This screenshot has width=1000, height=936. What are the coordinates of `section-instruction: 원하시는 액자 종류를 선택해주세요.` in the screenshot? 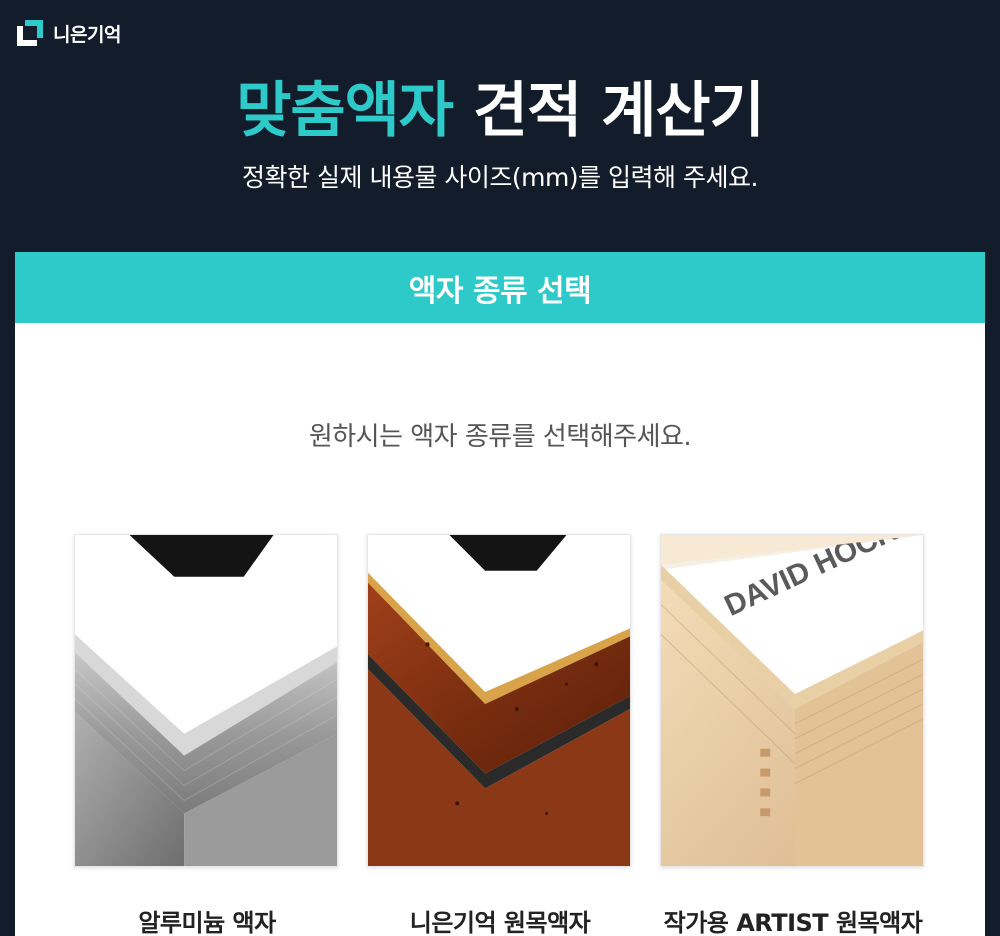 It's located at (500, 437).